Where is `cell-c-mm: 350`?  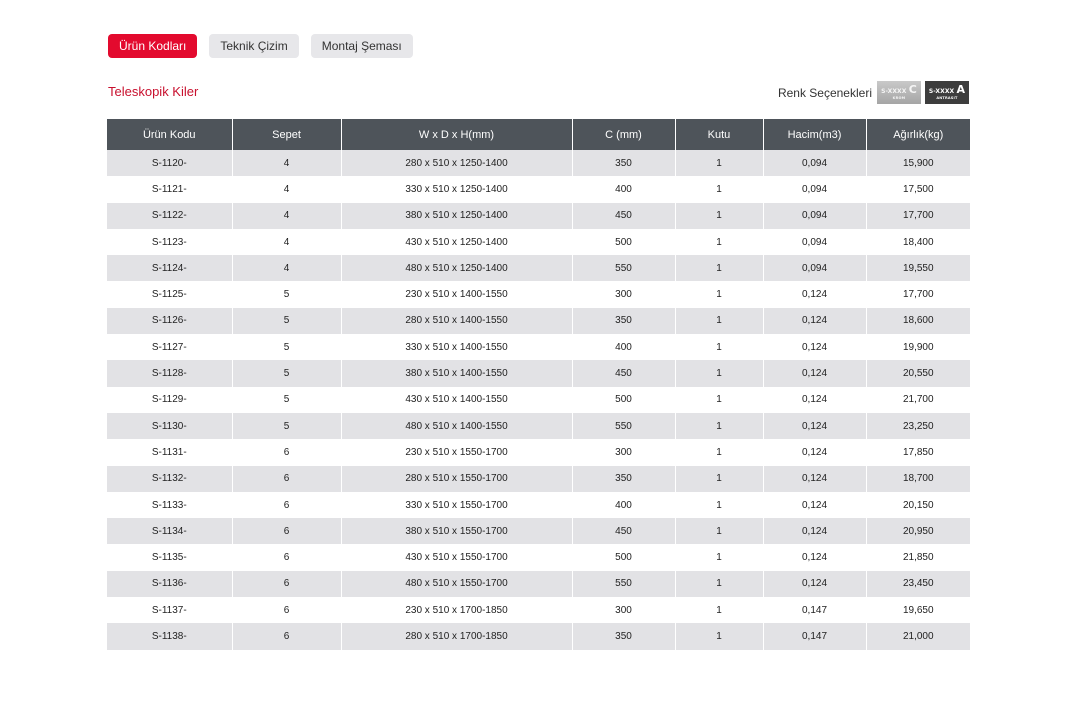
cell-c-mm: 350 is located at coordinates (623, 478).